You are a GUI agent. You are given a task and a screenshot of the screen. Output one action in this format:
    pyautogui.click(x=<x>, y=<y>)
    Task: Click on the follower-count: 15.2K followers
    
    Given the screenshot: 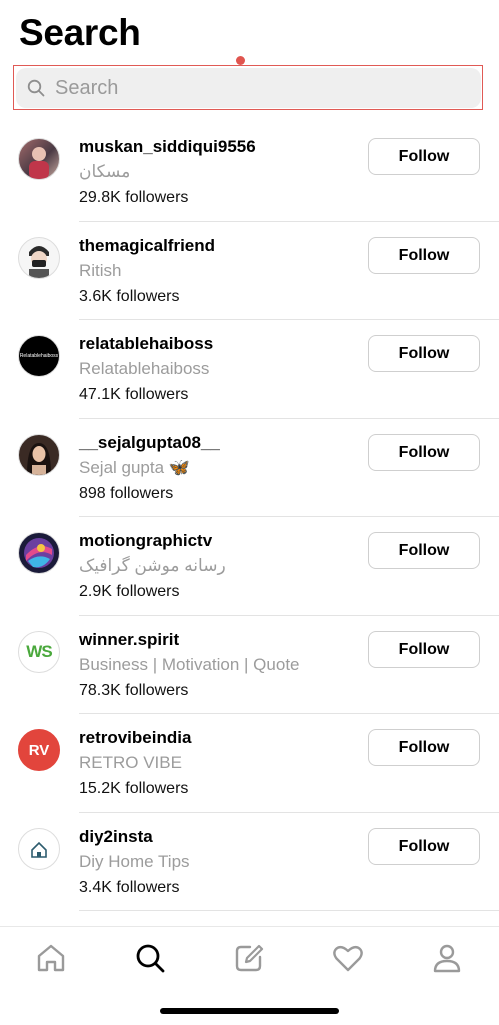 What is the action you would take?
    pyautogui.click(x=134, y=788)
    